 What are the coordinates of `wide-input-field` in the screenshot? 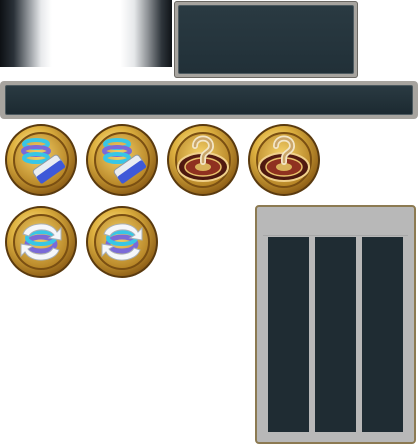 It's located at (209, 100).